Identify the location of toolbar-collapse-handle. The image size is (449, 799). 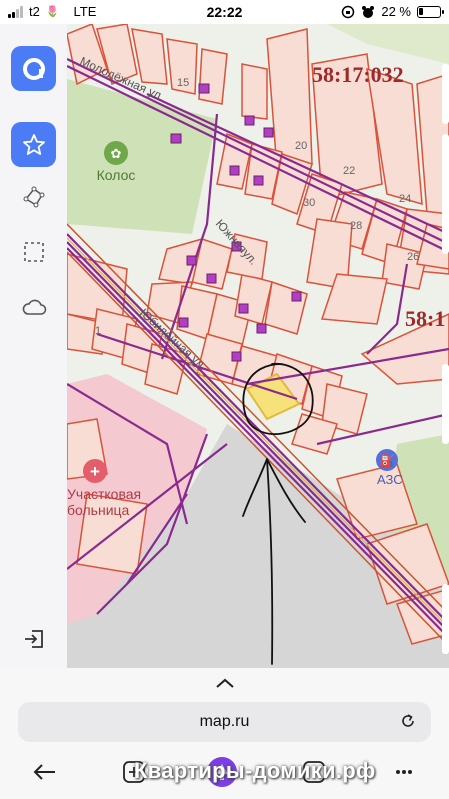
(224, 683).